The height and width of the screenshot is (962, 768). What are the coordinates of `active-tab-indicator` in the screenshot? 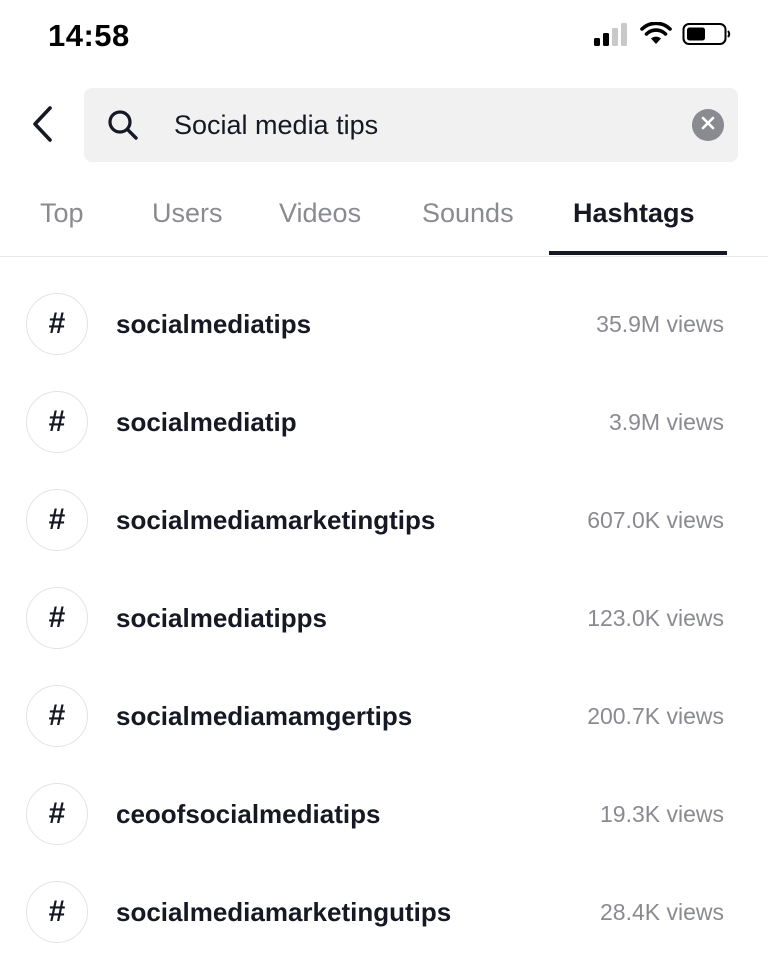 It's located at (638, 253).